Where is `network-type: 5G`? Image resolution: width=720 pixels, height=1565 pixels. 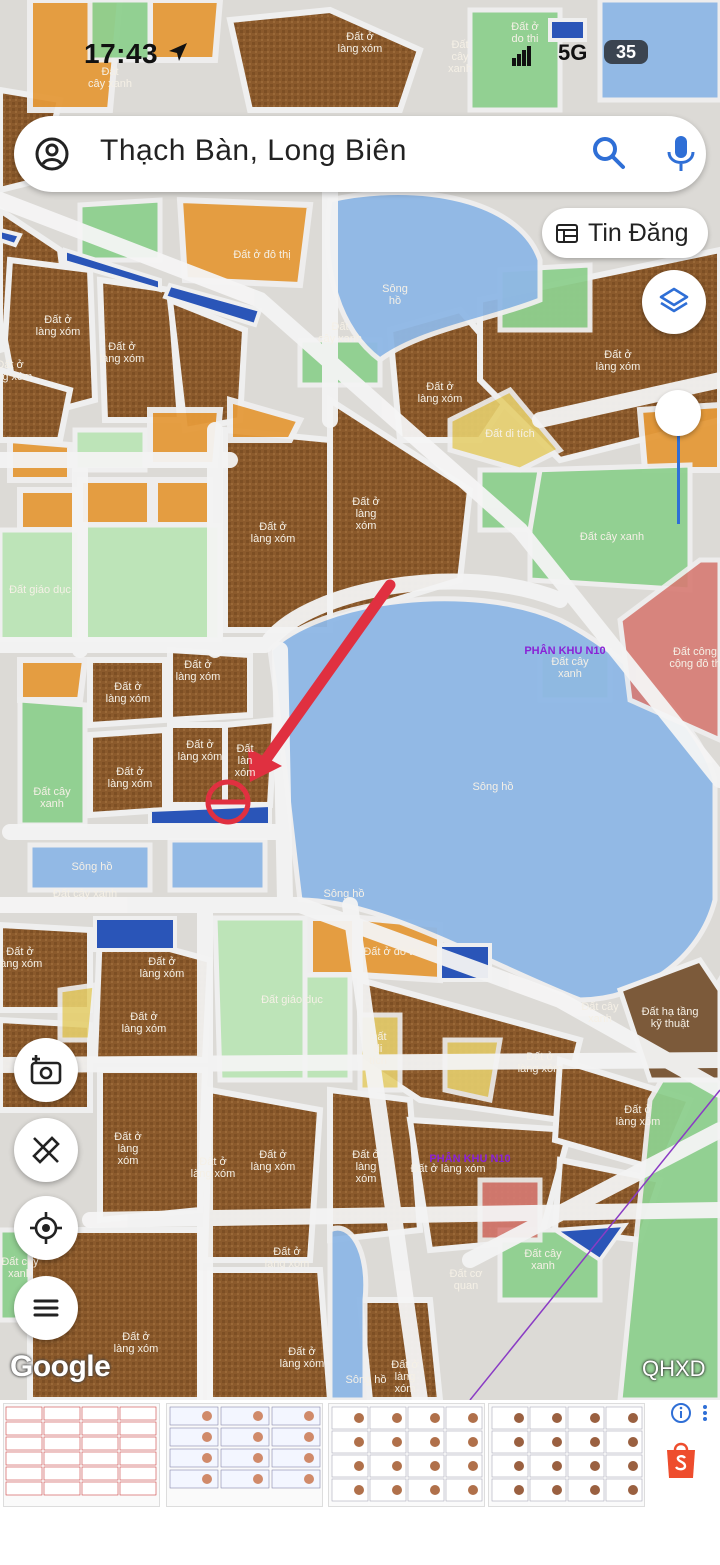
network-type: 5G is located at coordinates (573, 52).